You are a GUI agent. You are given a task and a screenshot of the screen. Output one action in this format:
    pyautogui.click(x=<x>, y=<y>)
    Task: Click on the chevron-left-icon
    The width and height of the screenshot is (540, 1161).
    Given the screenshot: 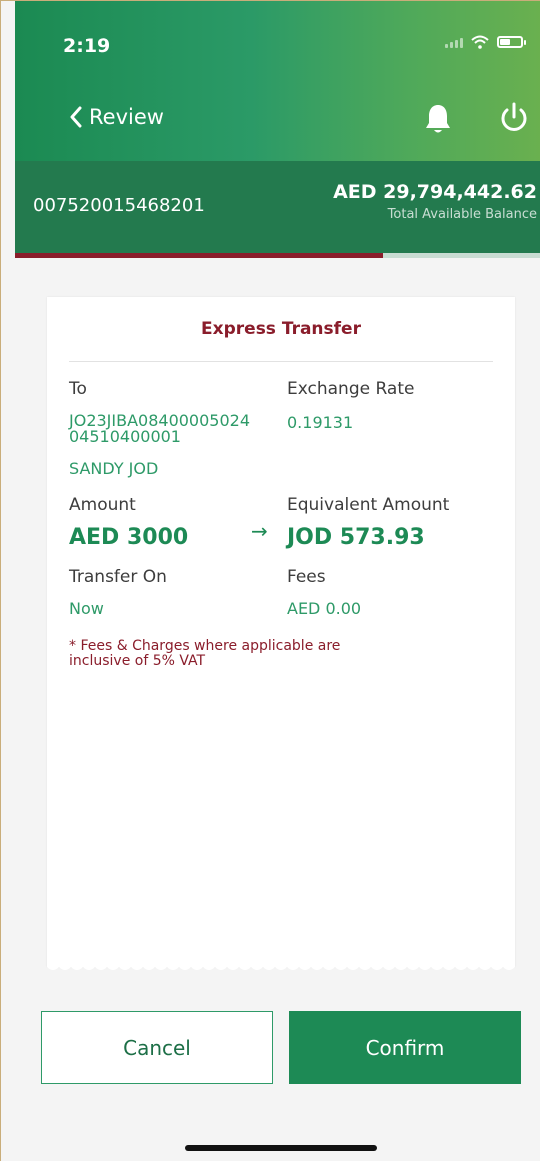 What is the action you would take?
    pyautogui.click(x=76, y=117)
    